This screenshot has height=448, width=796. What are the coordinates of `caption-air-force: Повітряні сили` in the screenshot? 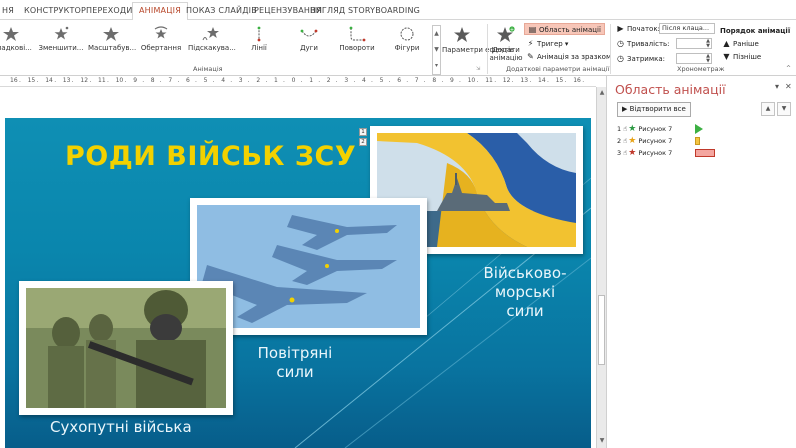 It's located at (295, 363).